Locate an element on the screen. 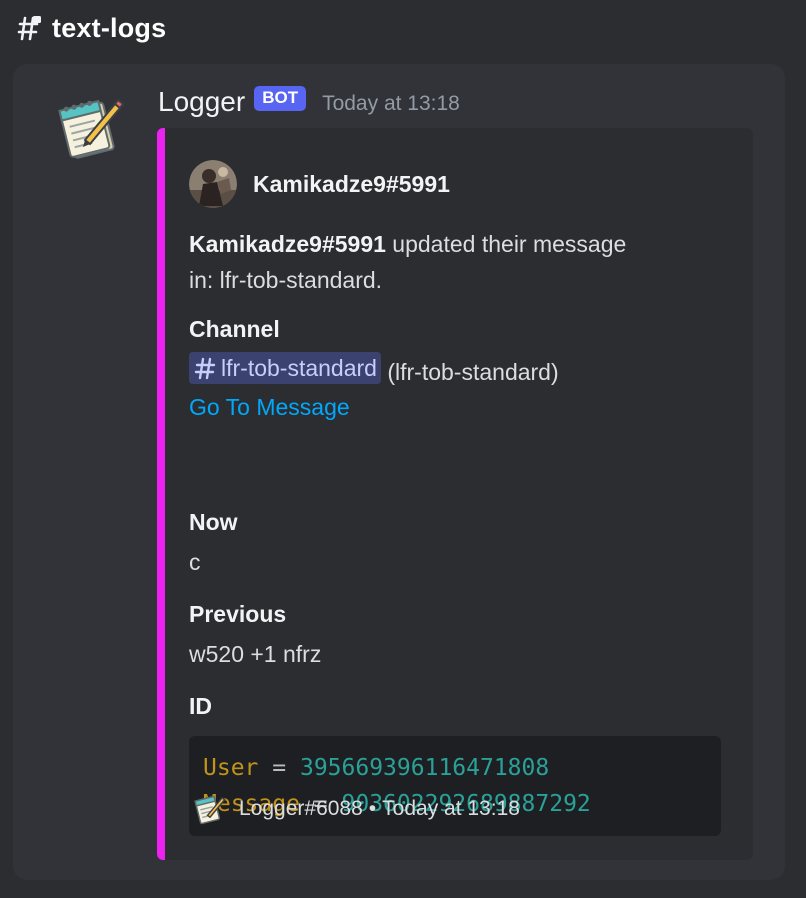 The width and height of the screenshot is (806, 898). code-user-id: 395669396116471808 is located at coordinates (424, 768).